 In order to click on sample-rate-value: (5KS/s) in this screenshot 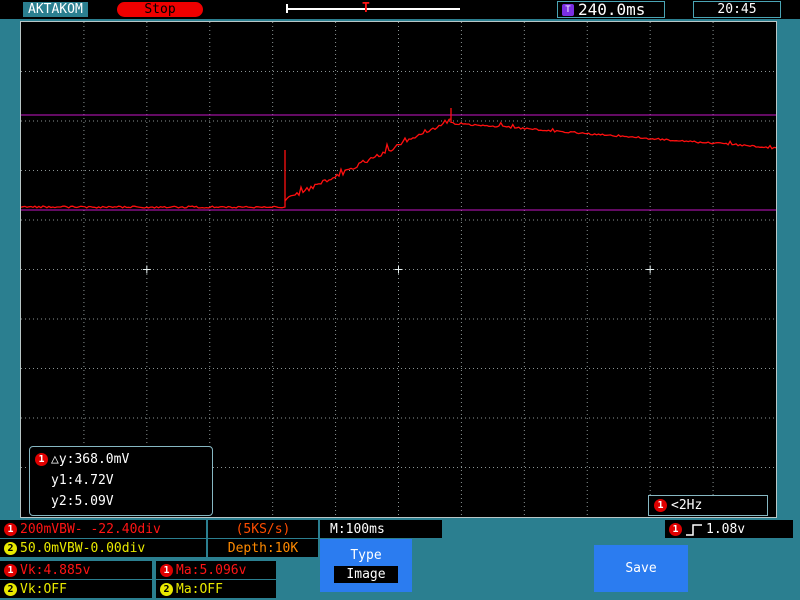, I will do `click(263, 529)`.